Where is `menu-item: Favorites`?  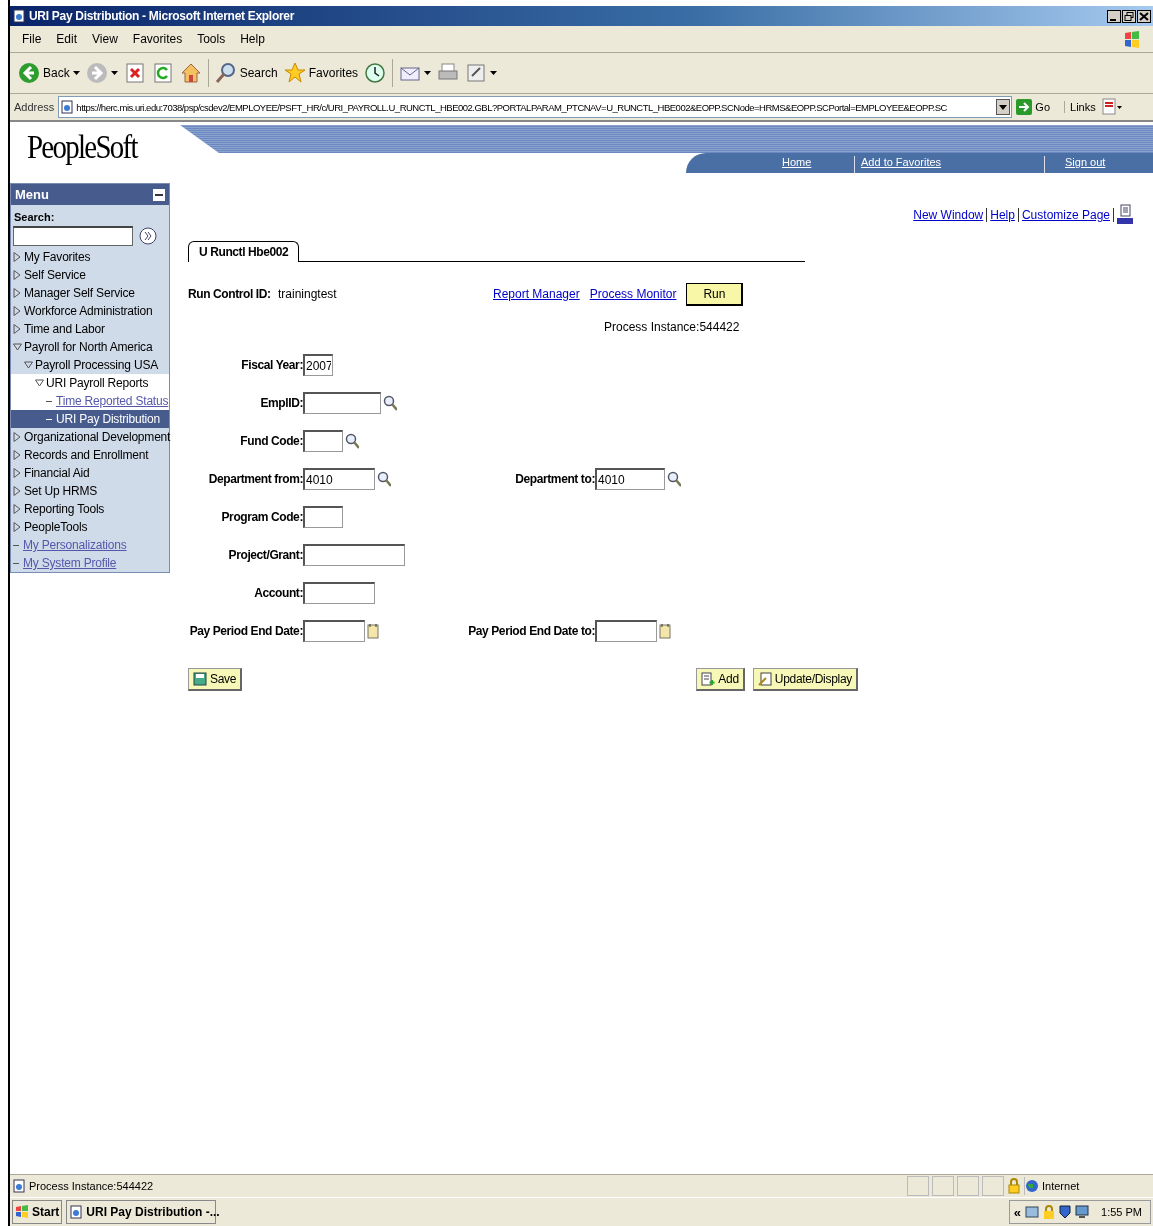
menu-item: Favorites is located at coordinates (157, 39).